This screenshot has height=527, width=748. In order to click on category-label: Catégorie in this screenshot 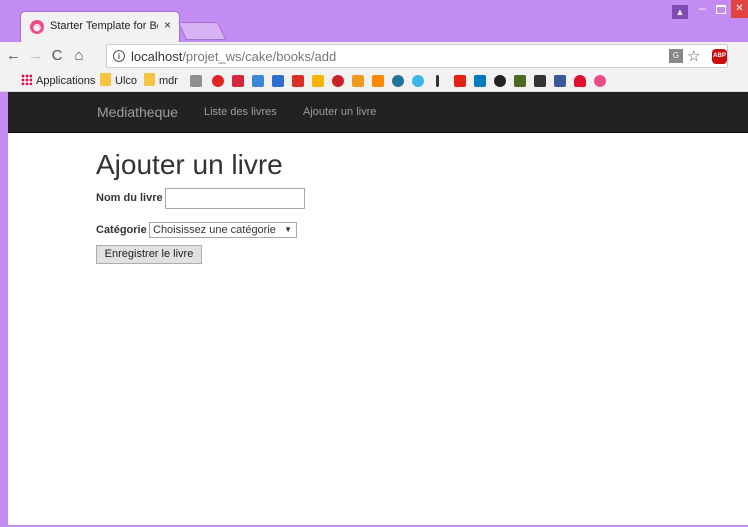, I will do `click(121, 230)`.